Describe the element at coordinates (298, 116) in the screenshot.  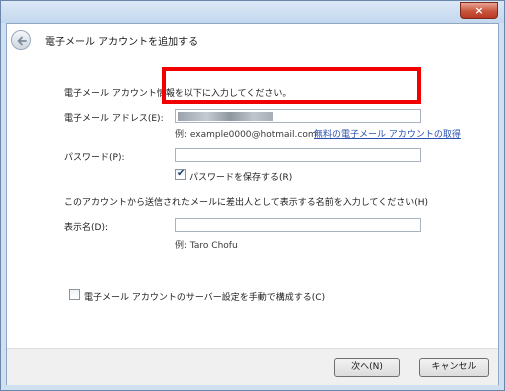
I see `email-input` at that location.